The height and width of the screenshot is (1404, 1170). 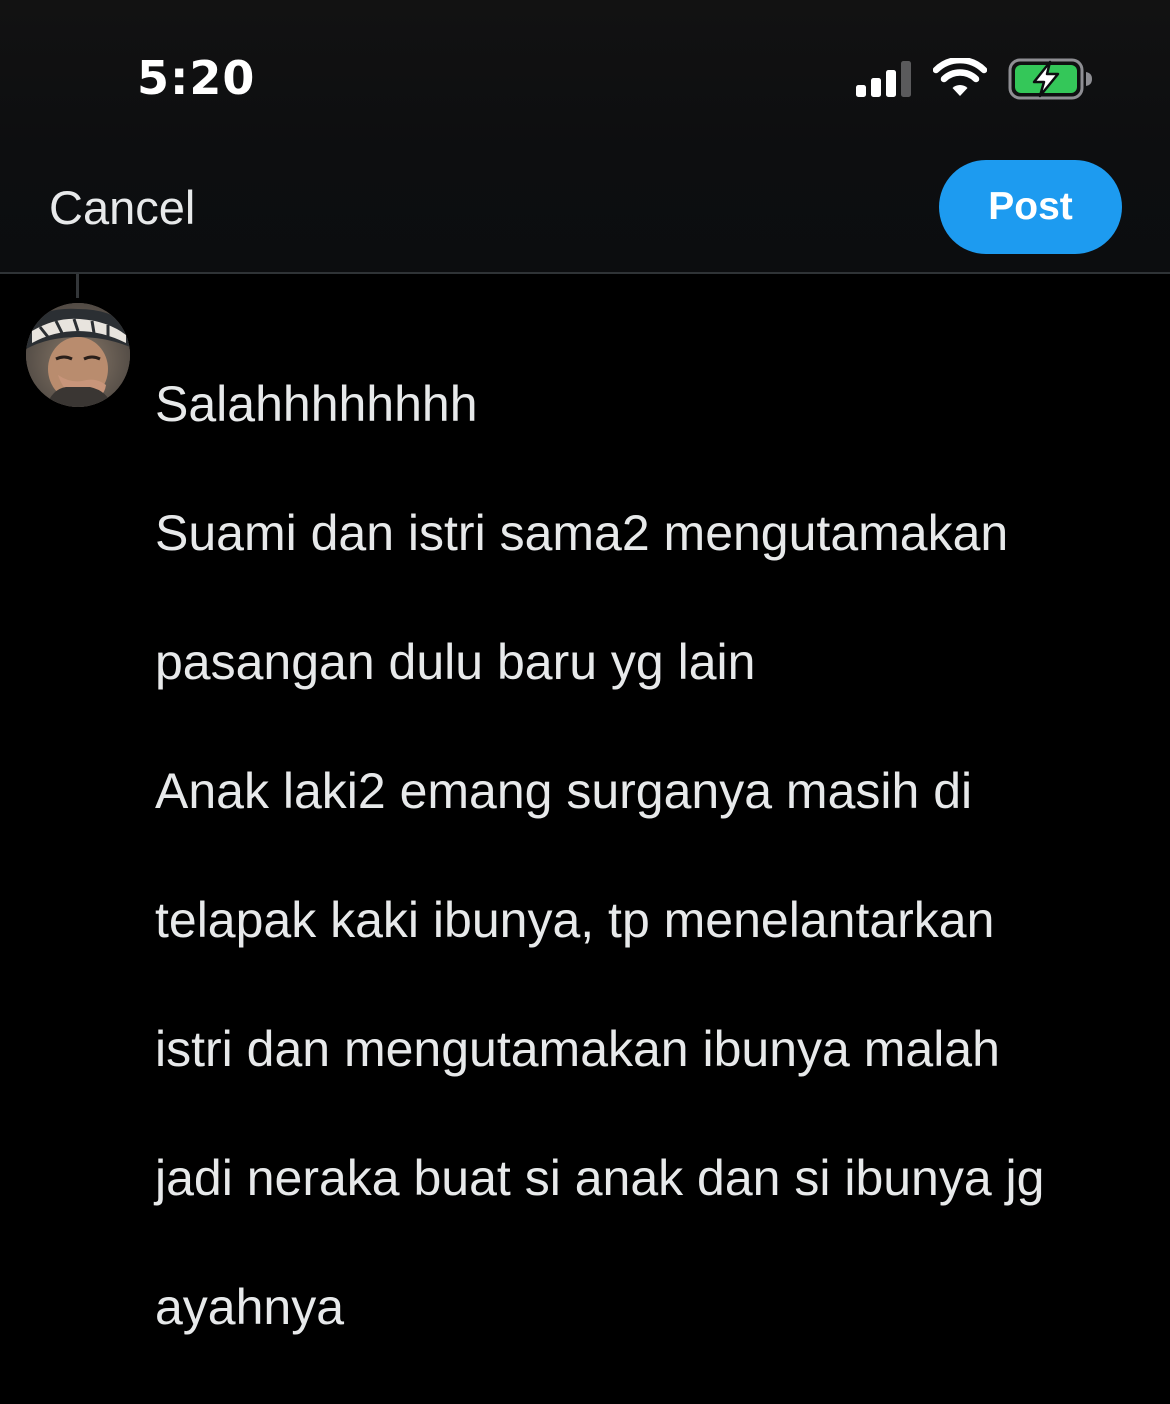 I want to click on header-divider, so click(x=585, y=273).